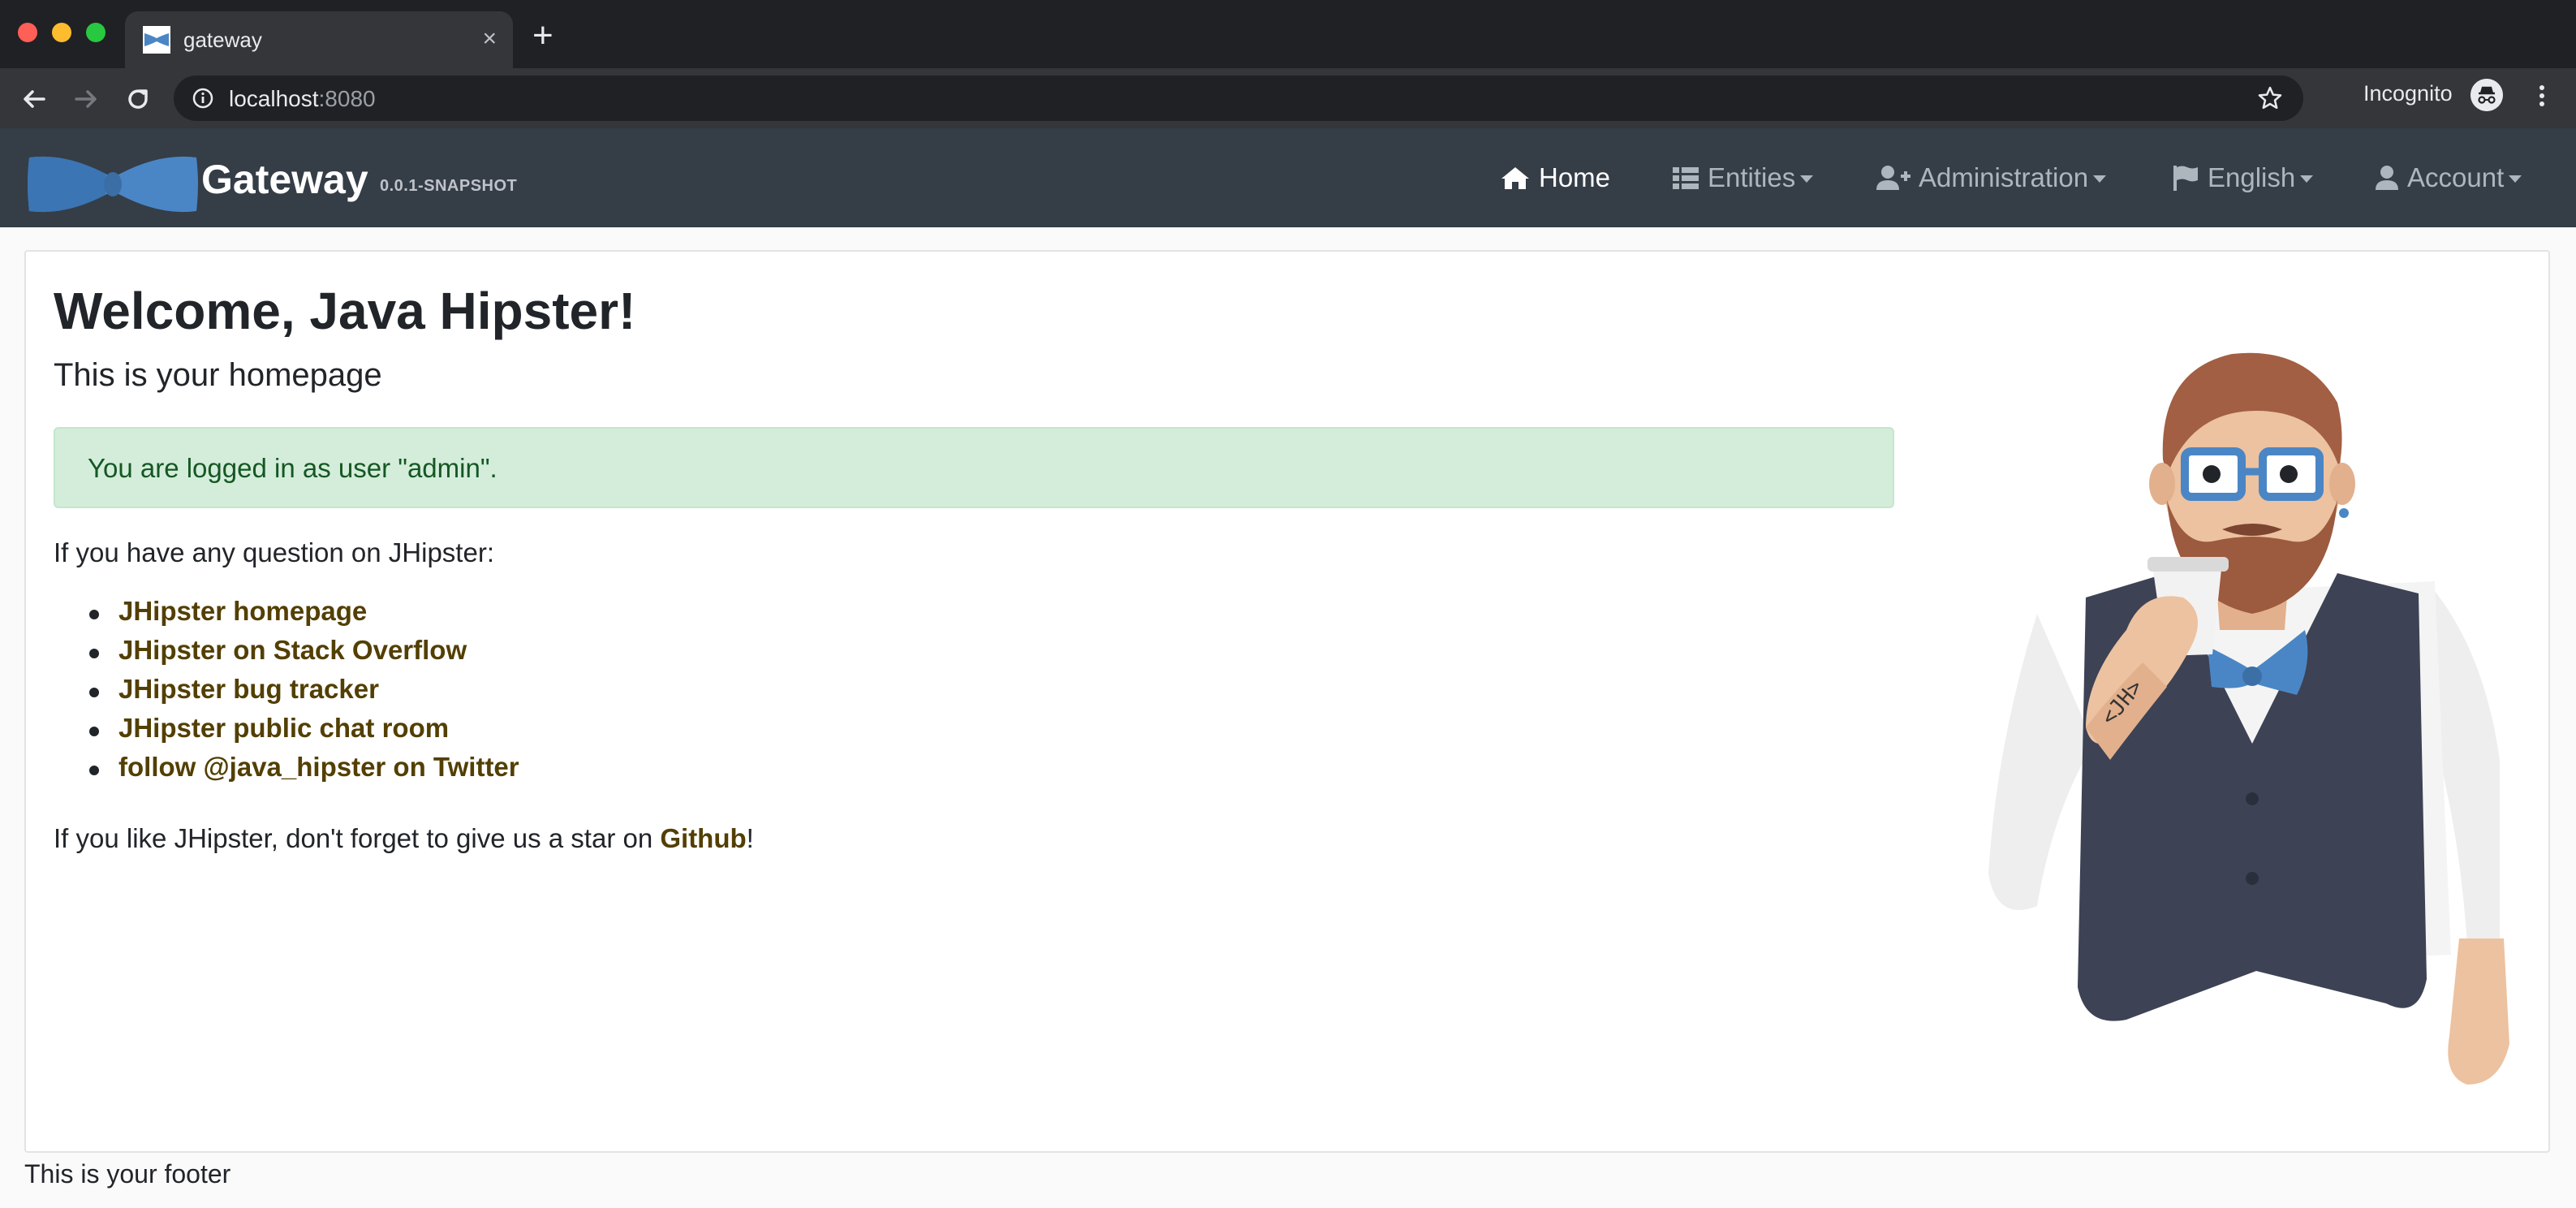 The height and width of the screenshot is (1208, 2576). What do you see at coordinates (287, 771) in the screenshot?
I see `link-twitter: follow @java_hipster on Twitter` at bounding box center [287, 771].